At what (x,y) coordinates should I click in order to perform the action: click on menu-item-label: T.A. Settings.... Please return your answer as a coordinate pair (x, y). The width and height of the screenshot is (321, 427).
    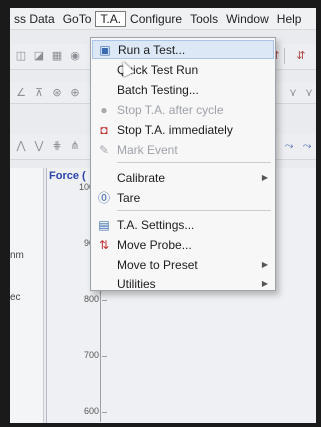
    Looking at the image, I should click on (156, 224).